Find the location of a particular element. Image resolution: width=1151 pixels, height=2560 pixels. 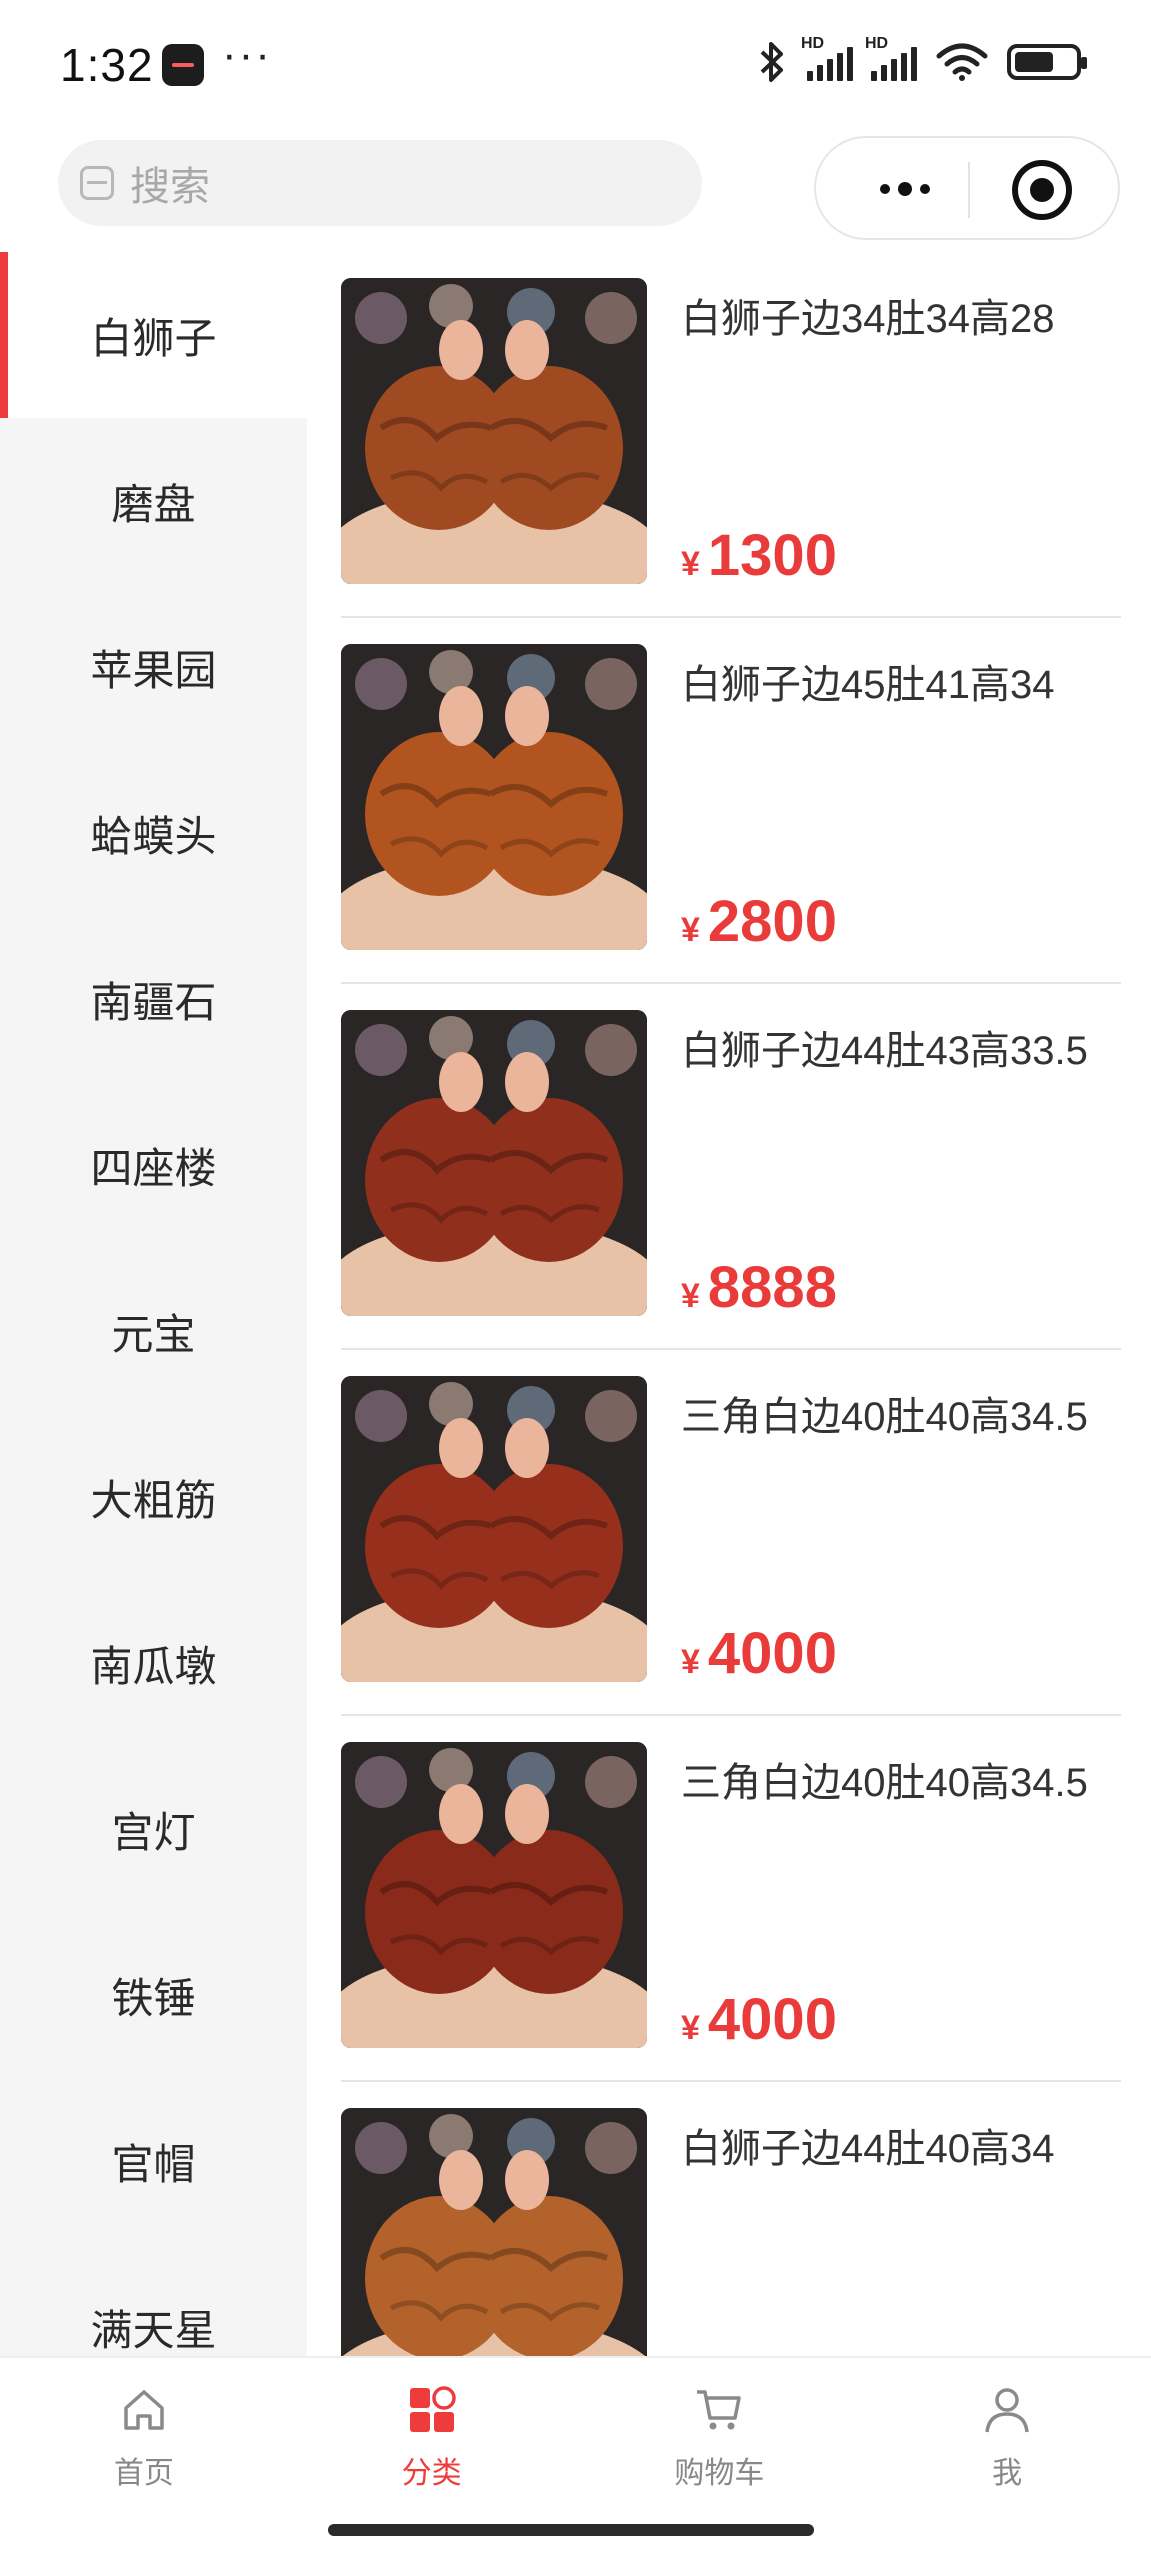

sidebar-item: 官帽 is located at coordinates (153, 2161).